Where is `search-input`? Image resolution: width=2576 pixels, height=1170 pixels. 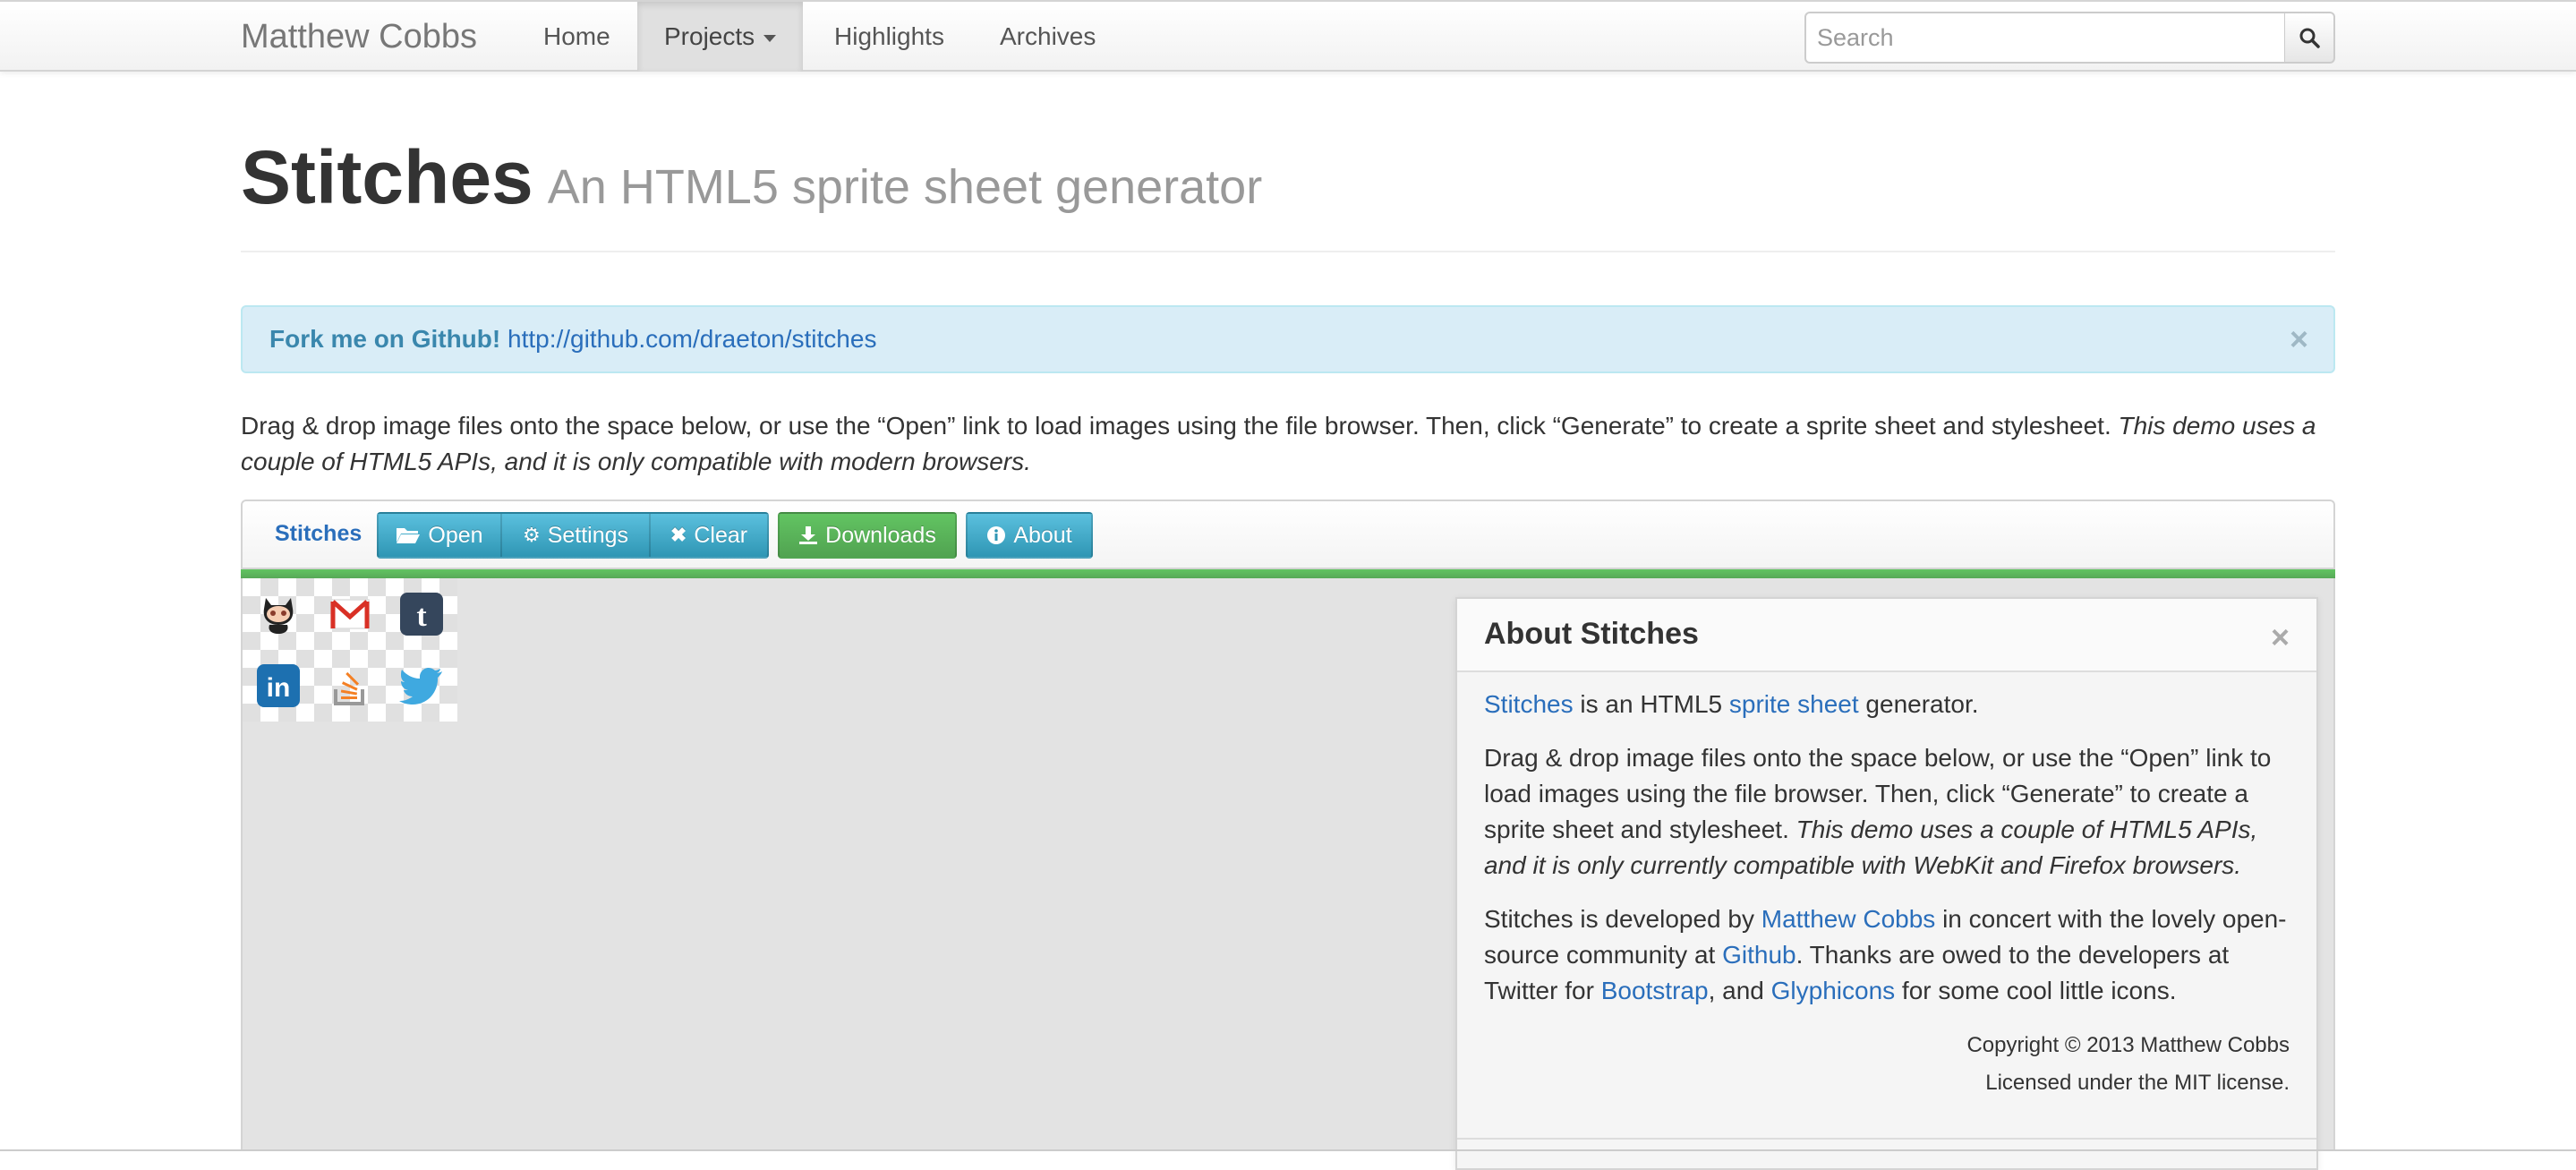
search-input is located at coordinates (2045, 38).